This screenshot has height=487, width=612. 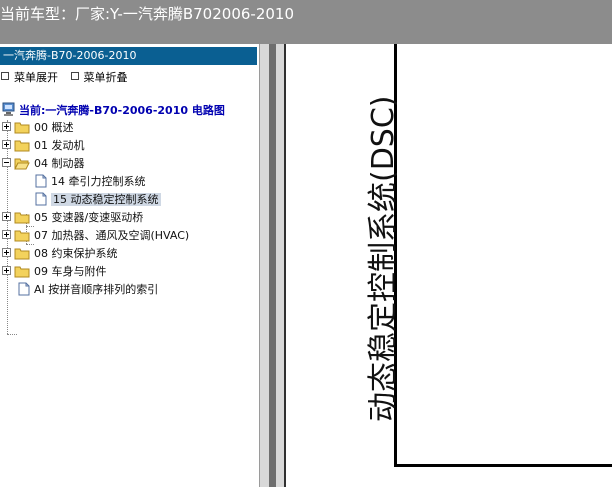 I want to click on vehicle-header: 一汽奔腾-B70-2006-2010, so click(x=128, y=56).